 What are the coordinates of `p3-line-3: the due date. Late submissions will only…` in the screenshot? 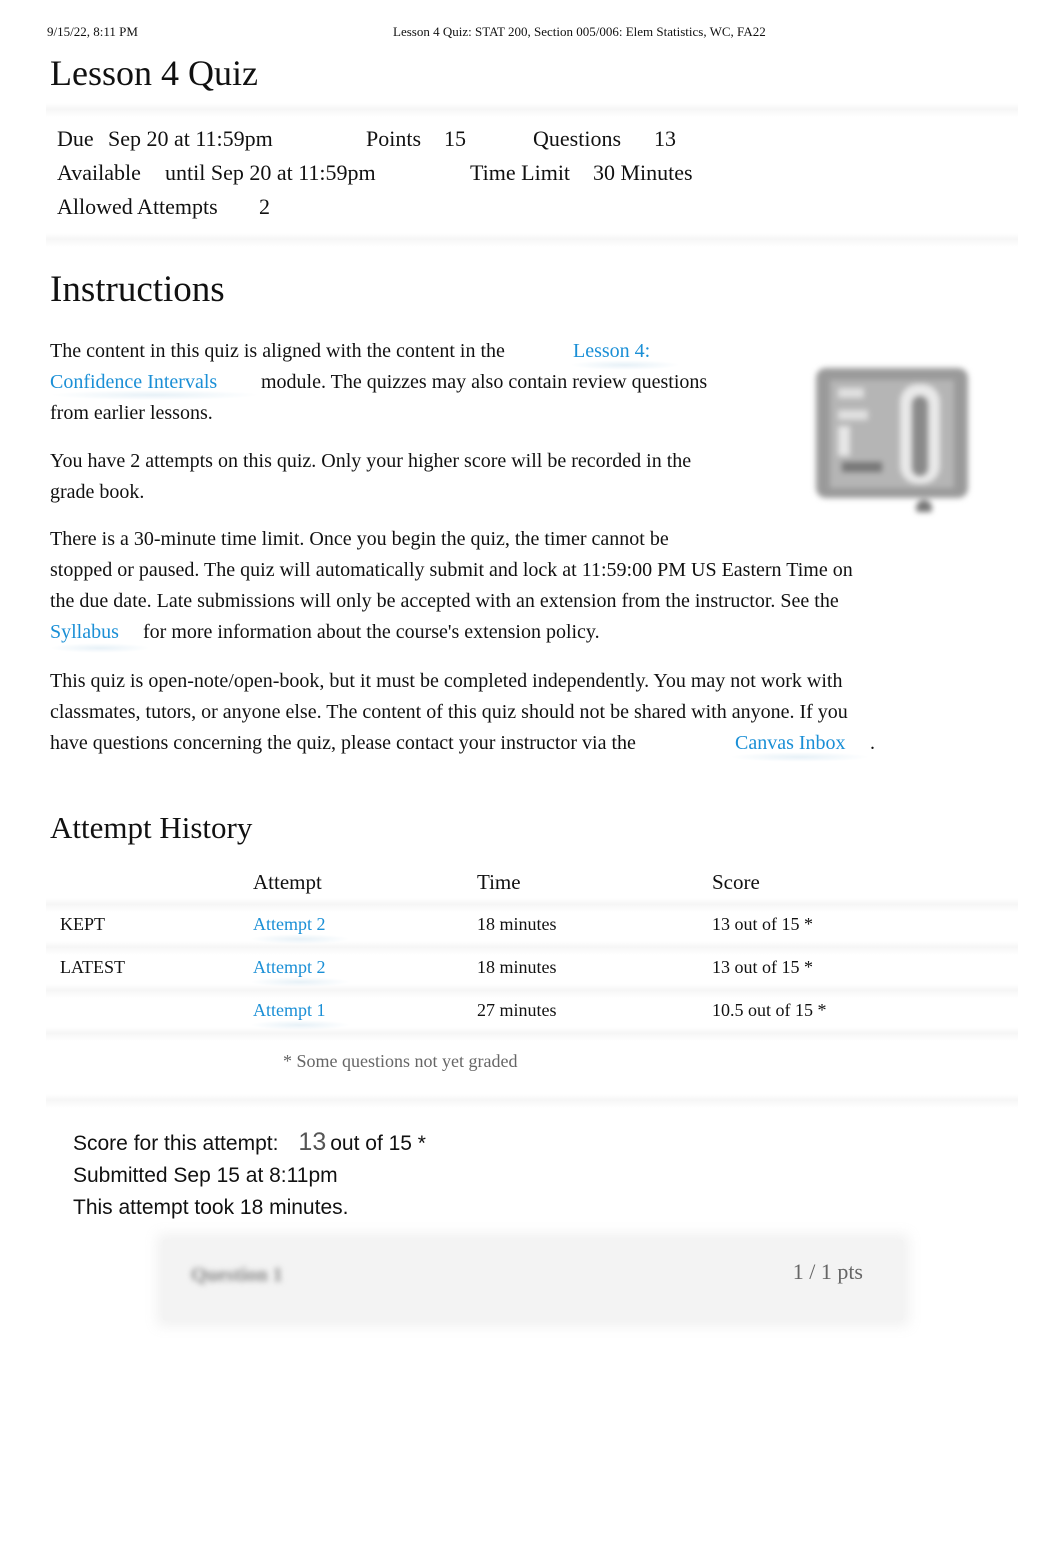 It's located at (444, 601).